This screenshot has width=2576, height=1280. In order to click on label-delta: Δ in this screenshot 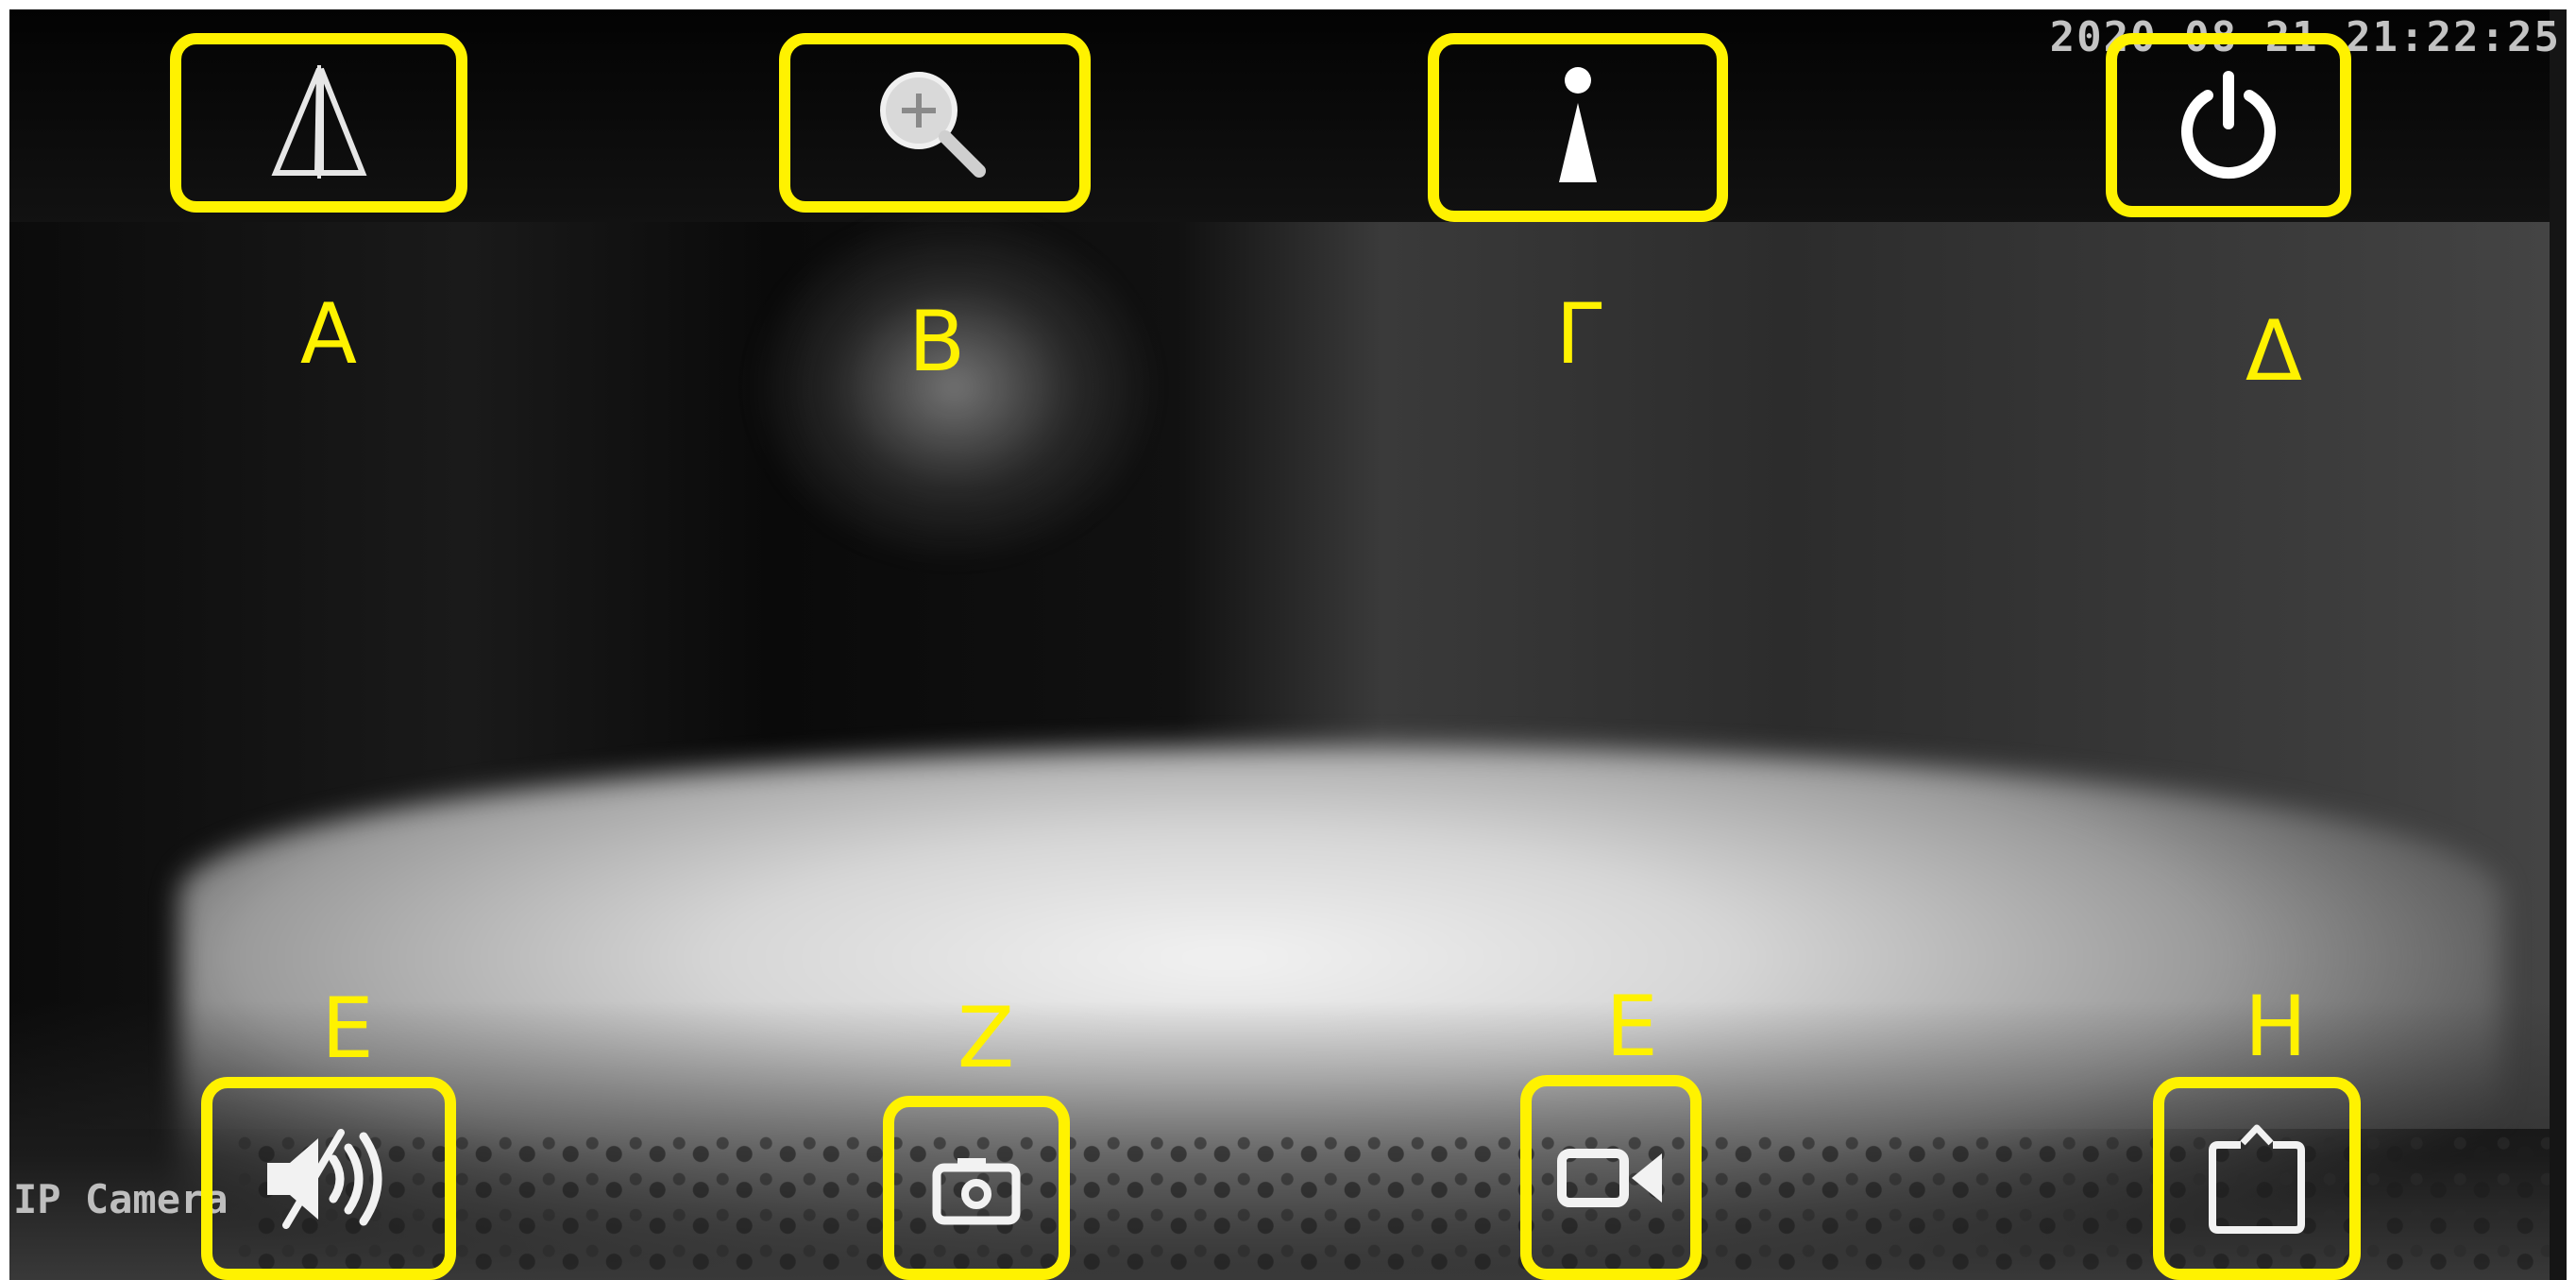, I will do `click(2274, 351)`.